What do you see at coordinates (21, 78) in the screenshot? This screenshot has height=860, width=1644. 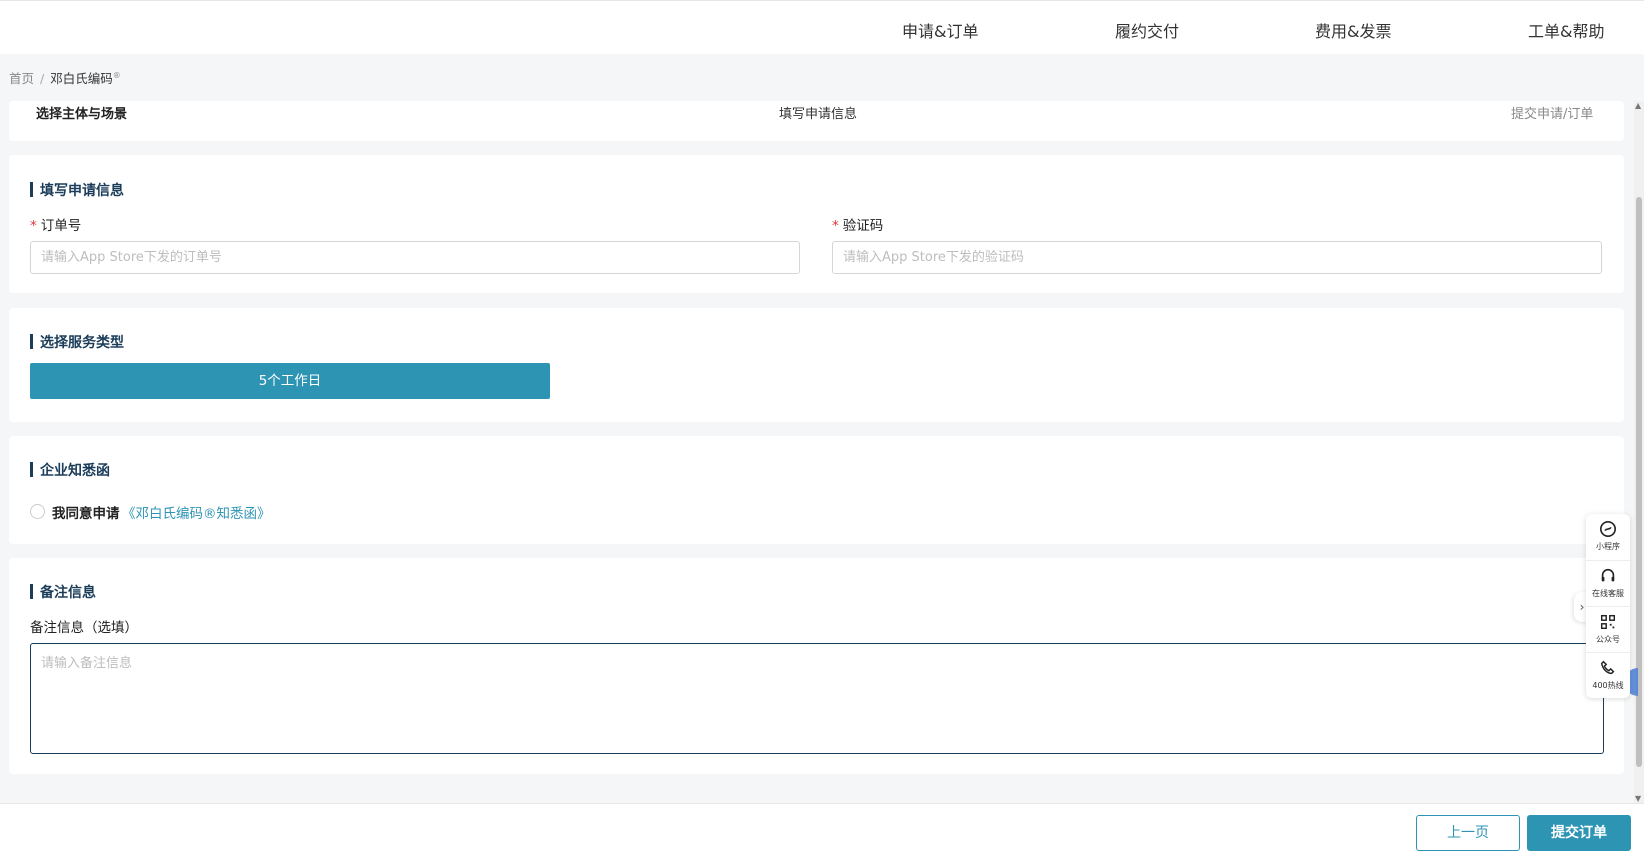 I see `breadcrumb-home: 首页` at bounding box center [21, 78].